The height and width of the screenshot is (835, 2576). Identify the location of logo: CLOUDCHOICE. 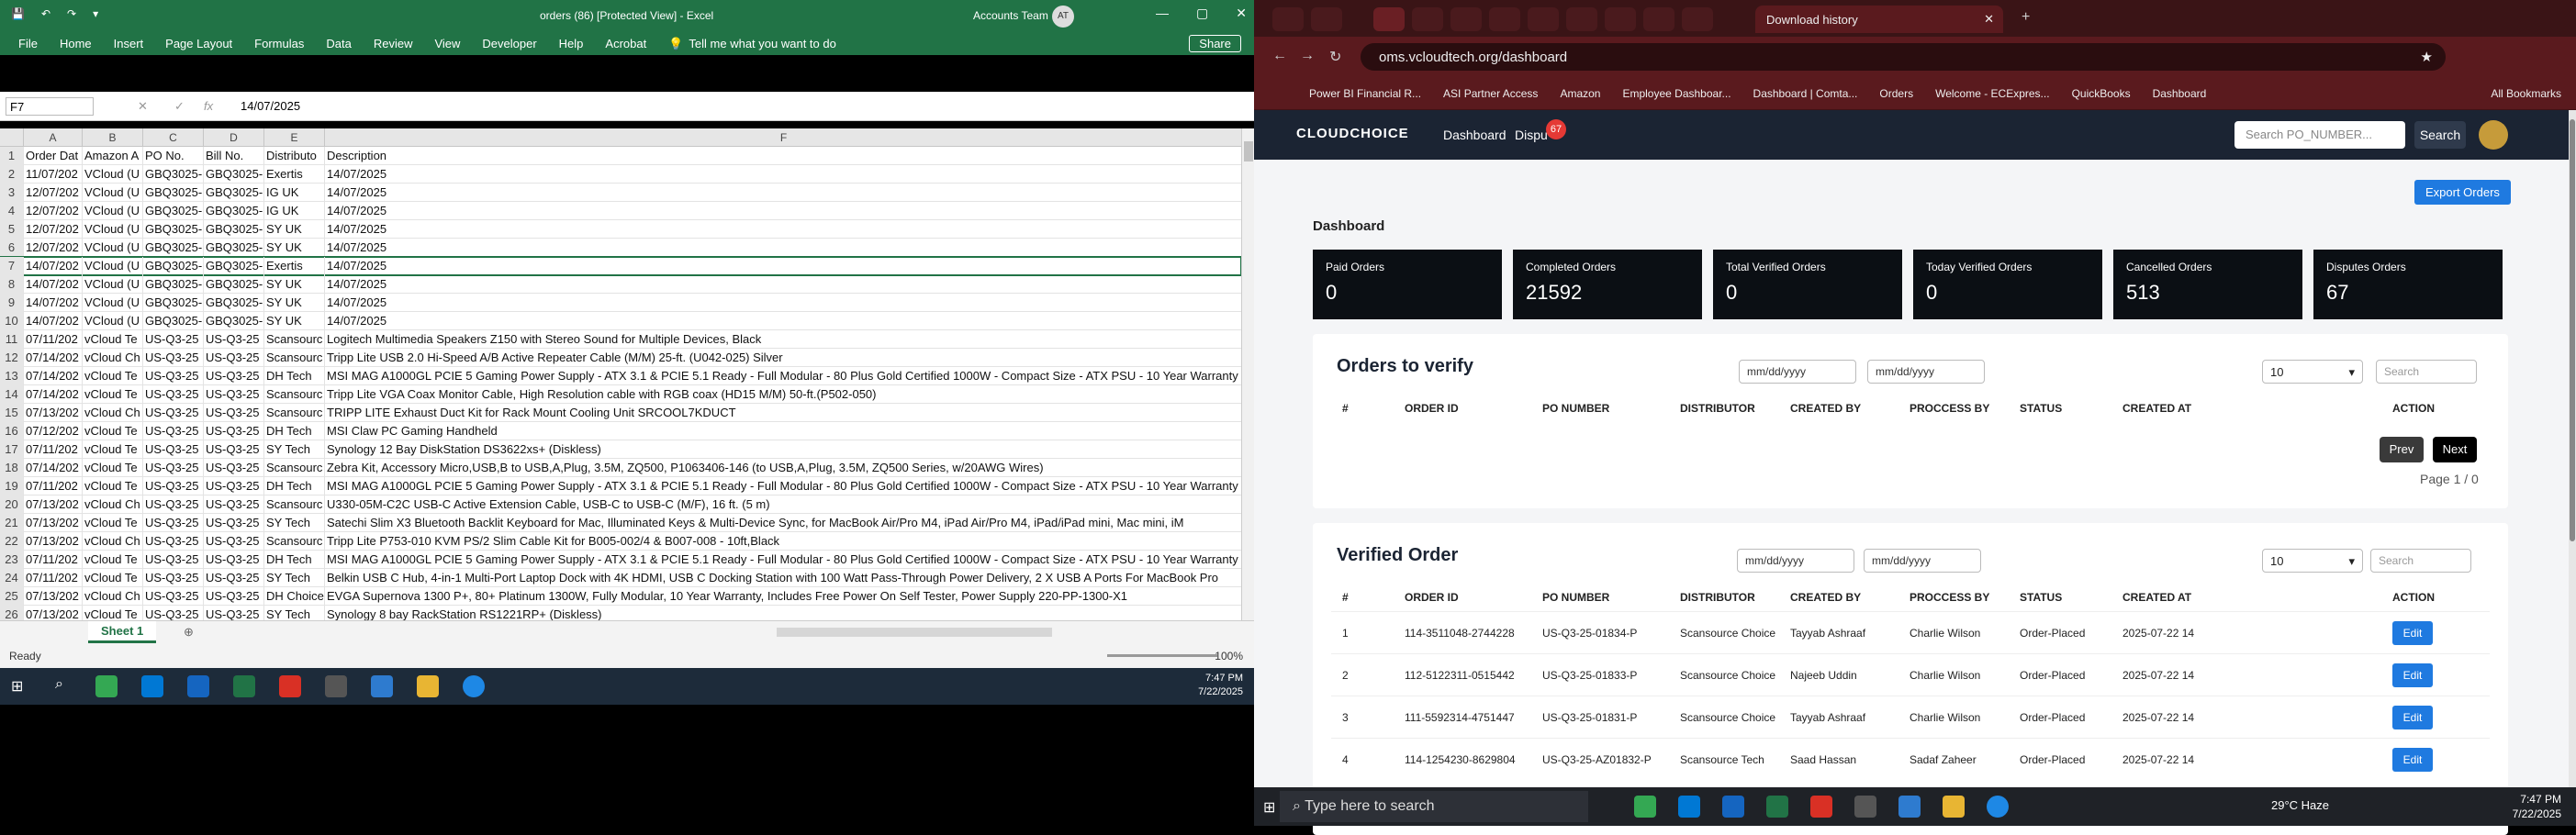
(1352, 133).